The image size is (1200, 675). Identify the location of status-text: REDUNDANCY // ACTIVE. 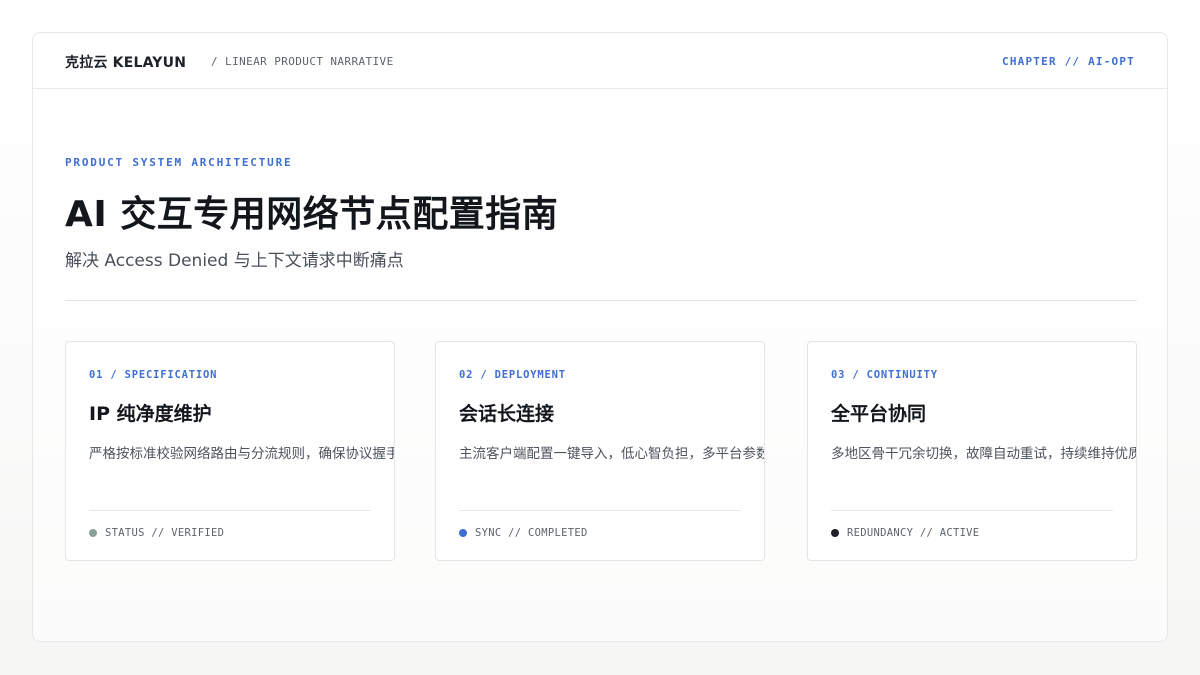
(913, 533).